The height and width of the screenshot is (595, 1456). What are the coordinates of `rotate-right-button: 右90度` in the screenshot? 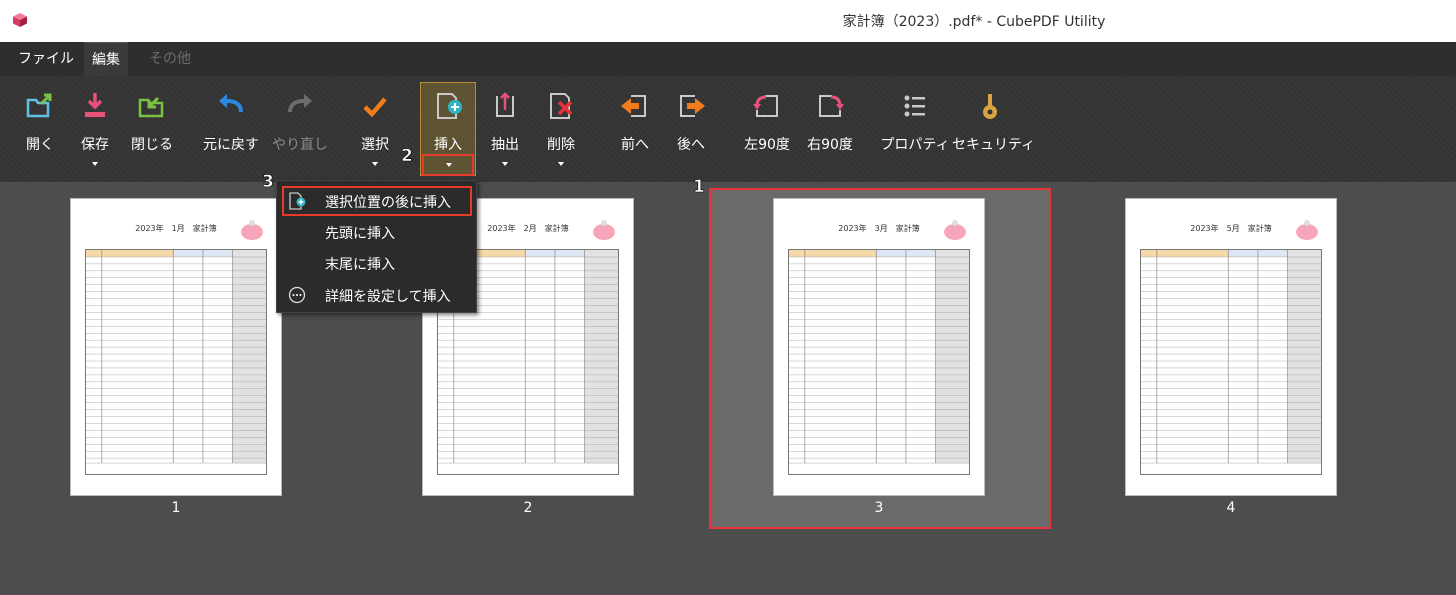 It's located at (830, 129).